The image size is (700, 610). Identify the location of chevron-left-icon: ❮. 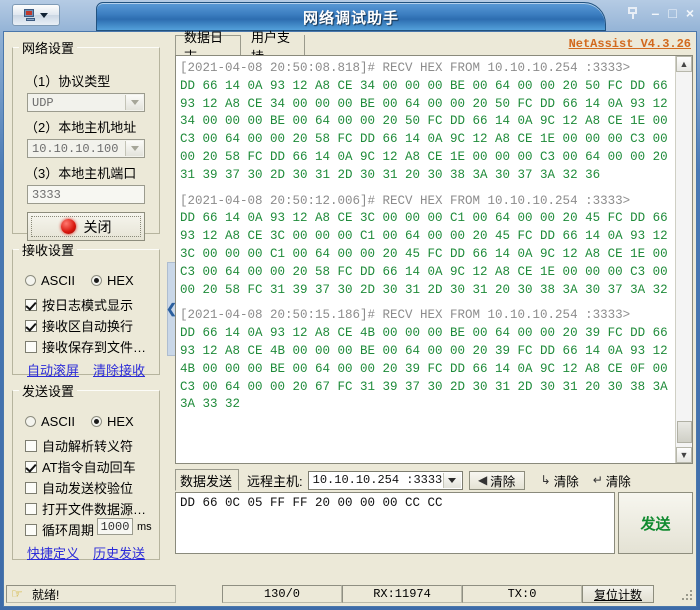
(171, 309).